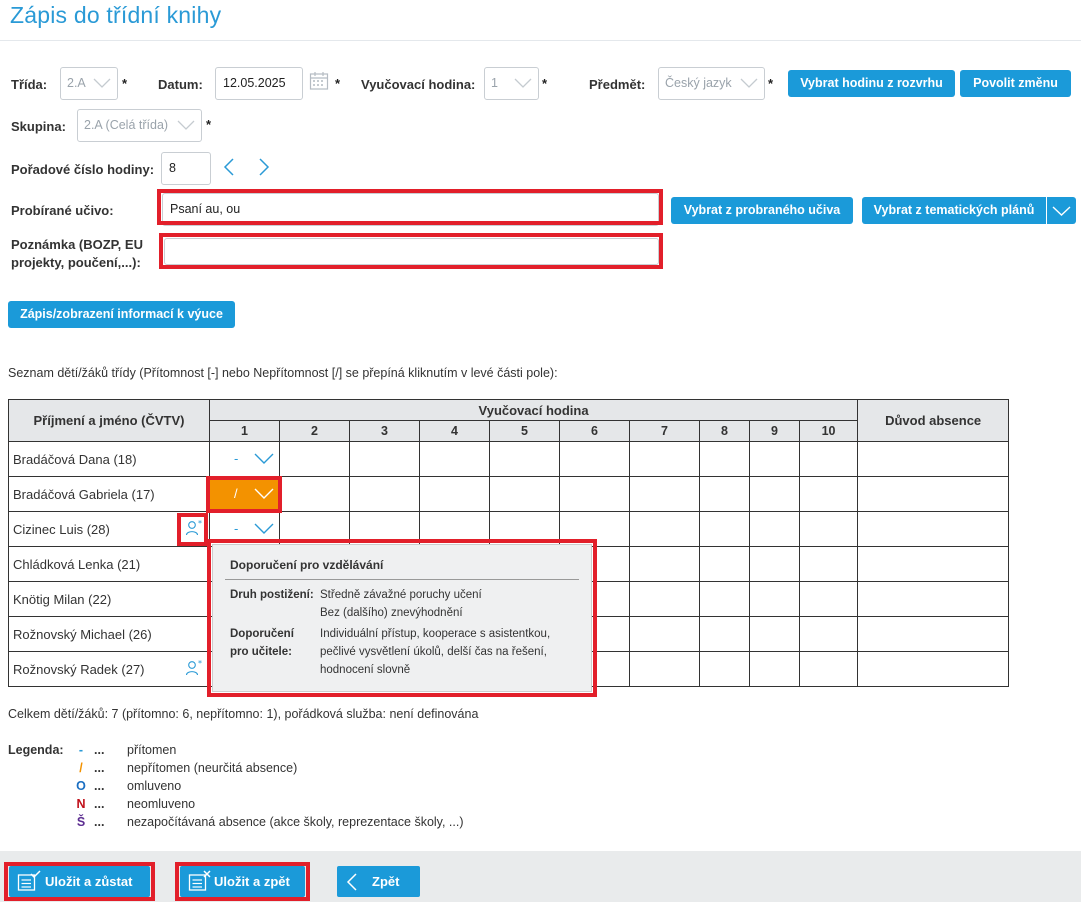 The image size is (1081, 902). Describe the element at coordinates (139, 125) in the screenshot. I see `group-select: 2.A (Celá třída)` at that location.